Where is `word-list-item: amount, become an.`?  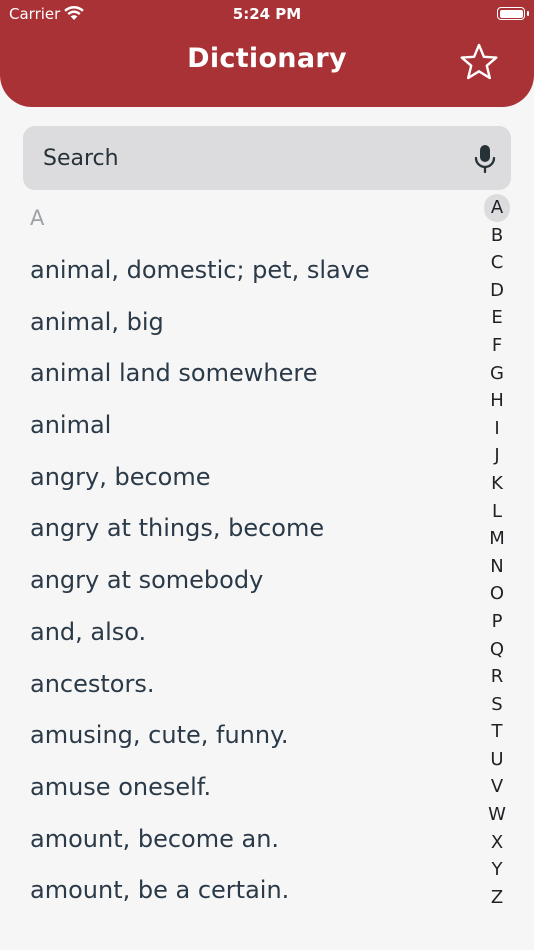 word-list-item: amount, become an. is located at coordinates (235, 840).